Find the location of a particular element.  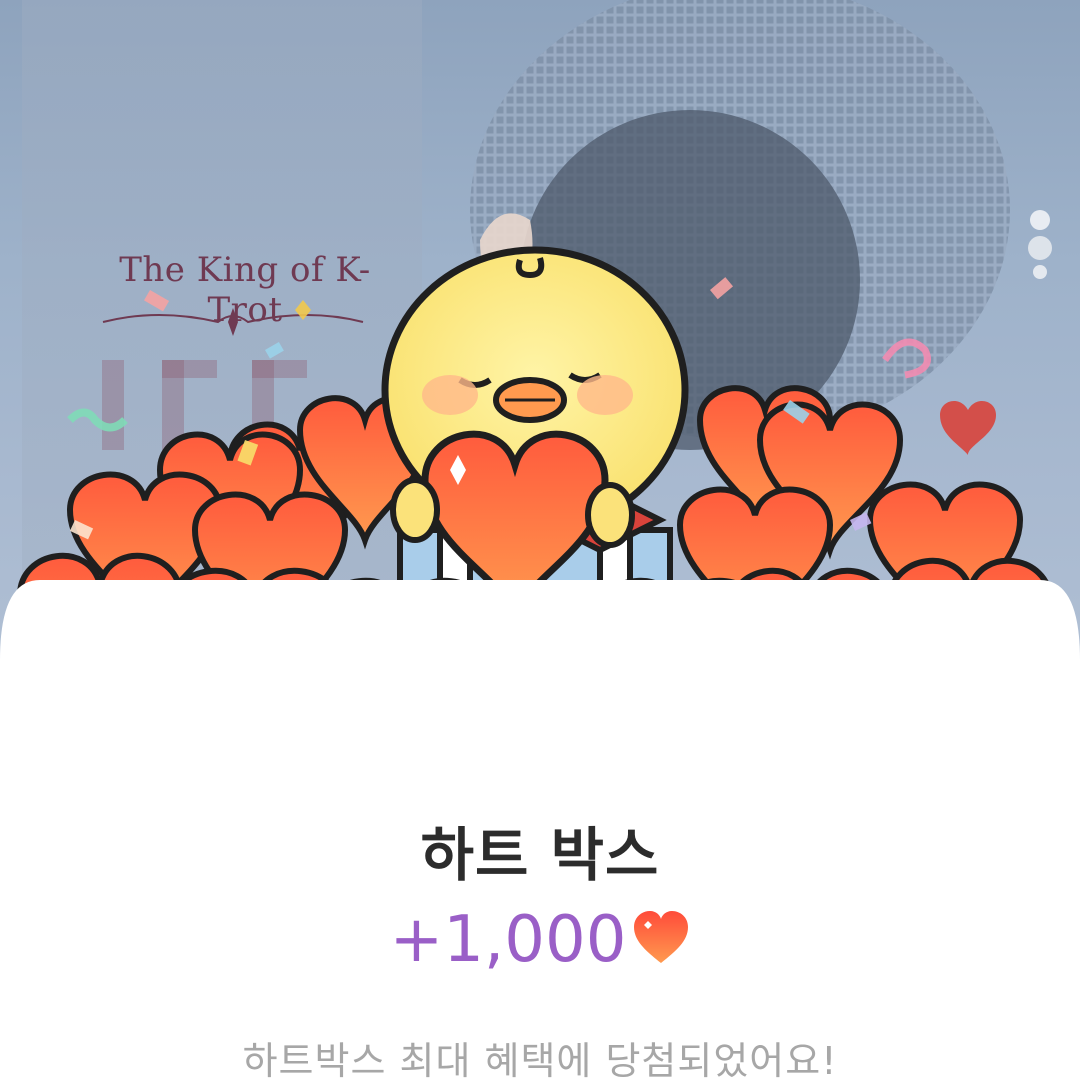

reward-amount: +1,000 is located at coordinates (540, 940).